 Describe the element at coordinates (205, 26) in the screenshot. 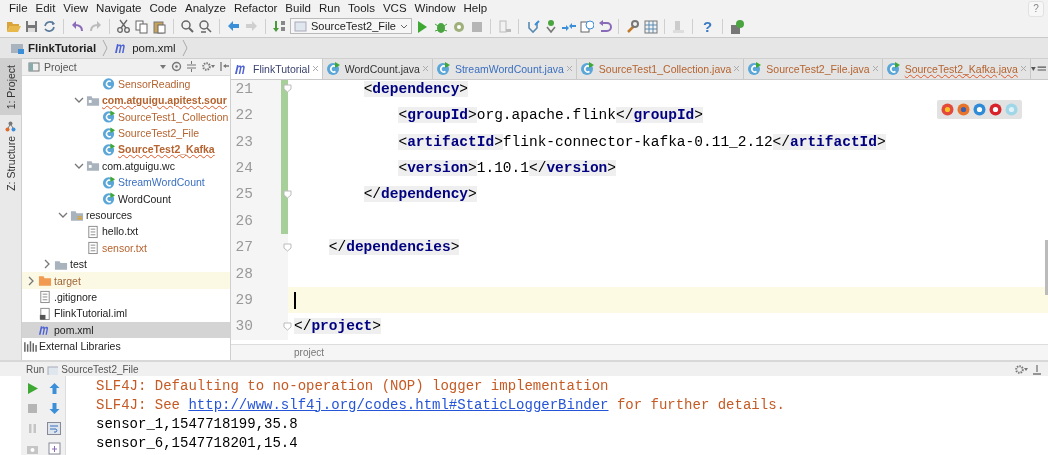

I see `replace-icon` at that location.